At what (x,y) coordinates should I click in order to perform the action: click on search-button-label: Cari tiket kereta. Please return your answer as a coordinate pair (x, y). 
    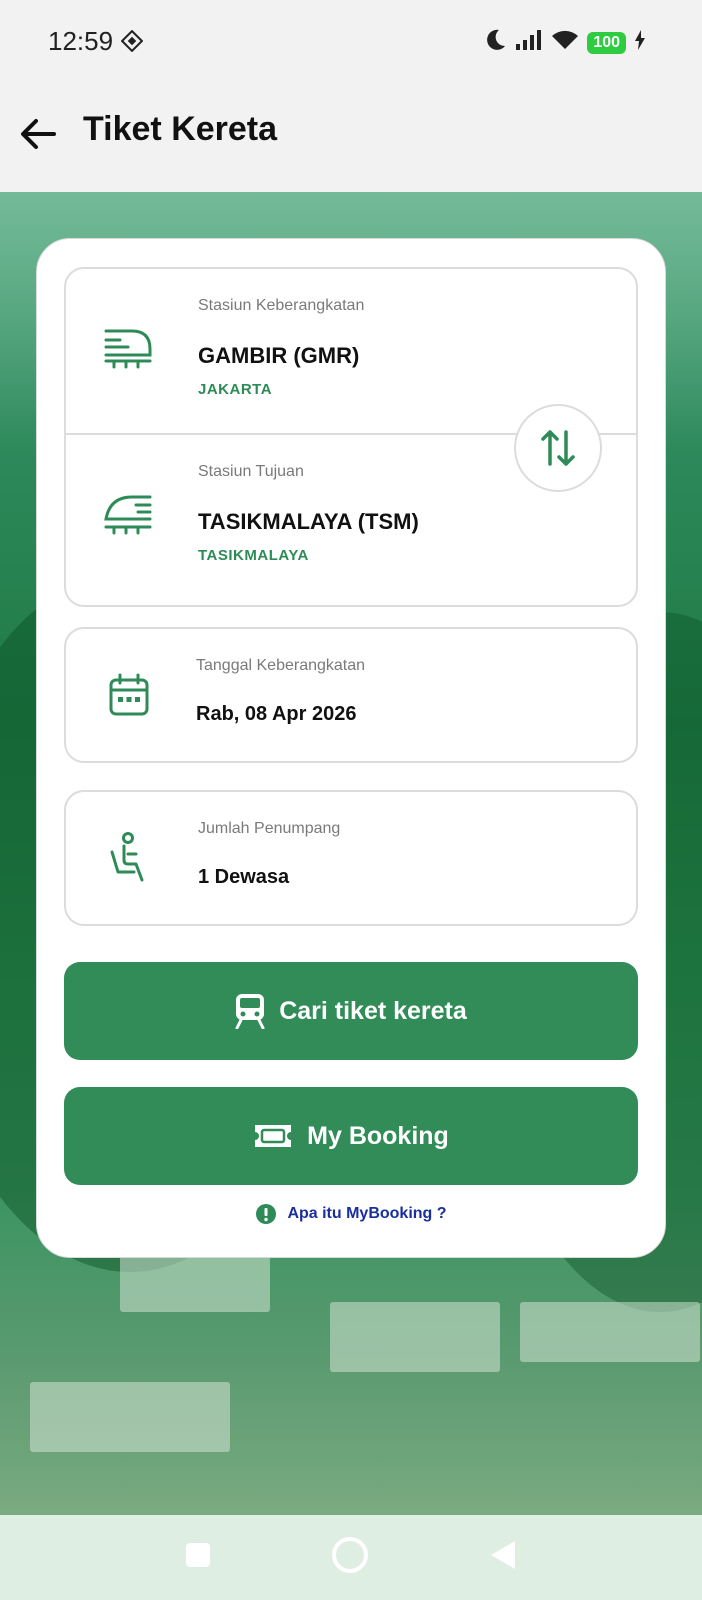
    Looking at the image, I should click on (373, 1010).